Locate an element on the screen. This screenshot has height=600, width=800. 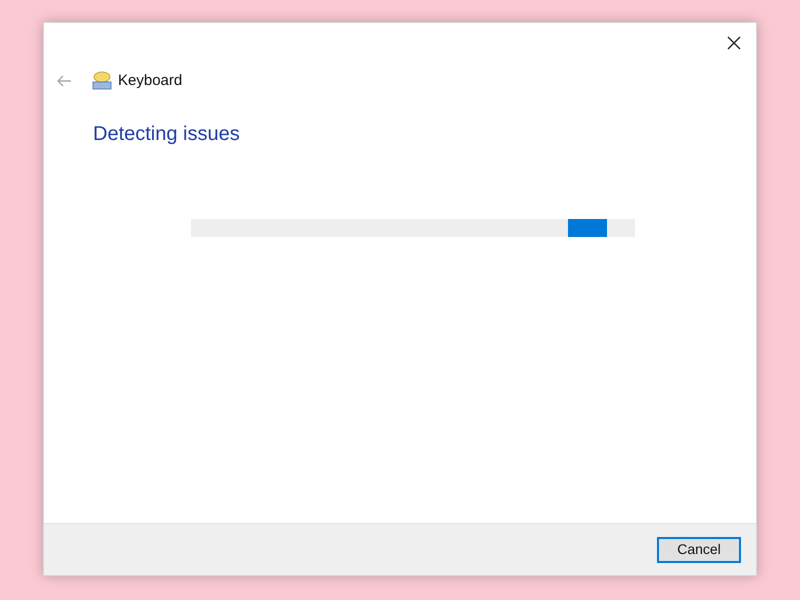
back-arrow-icon is located at coordinates (64, 81).